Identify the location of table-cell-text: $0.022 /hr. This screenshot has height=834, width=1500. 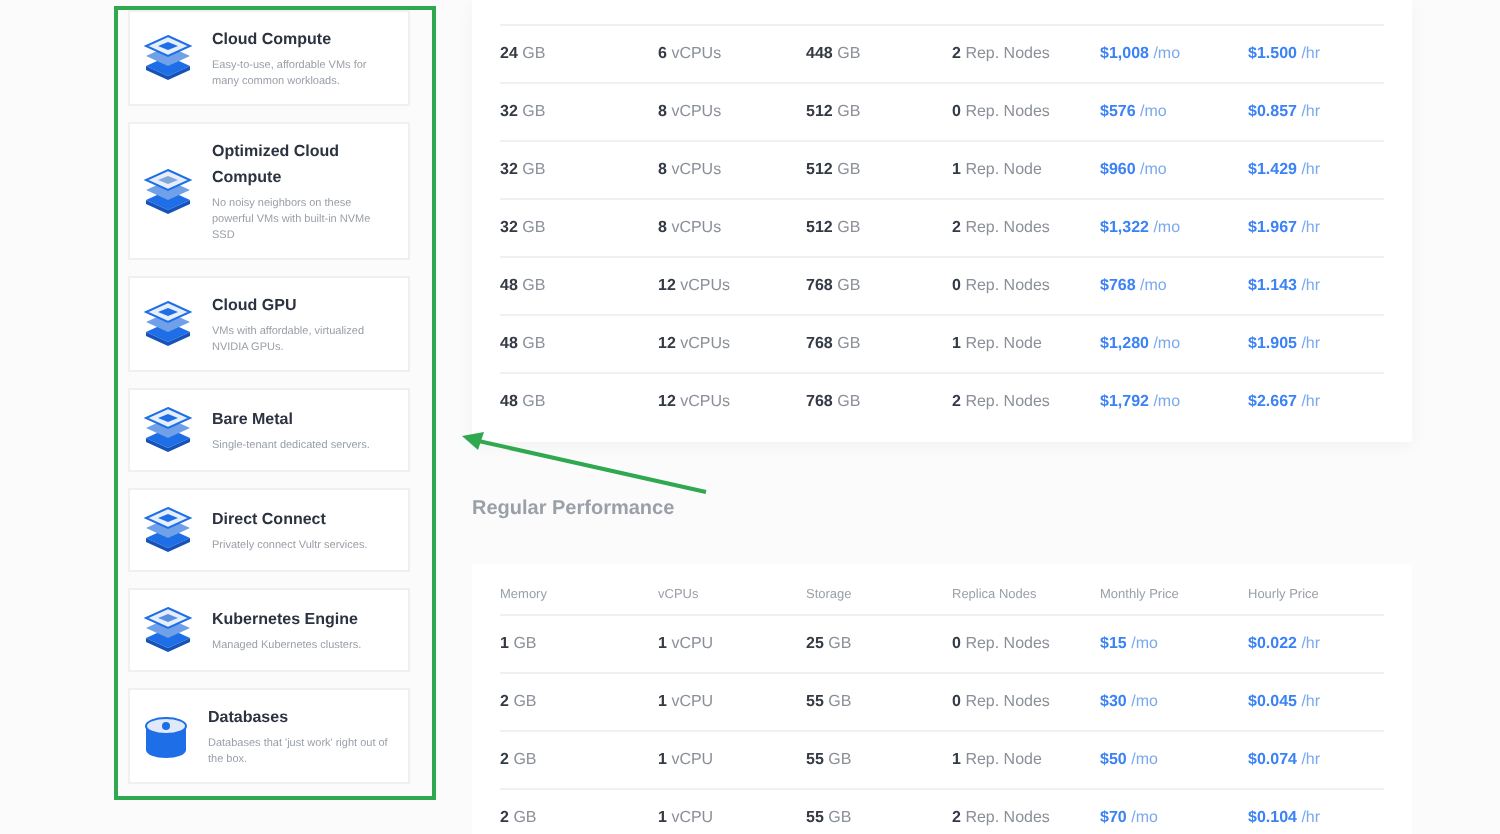
(1285, 644).